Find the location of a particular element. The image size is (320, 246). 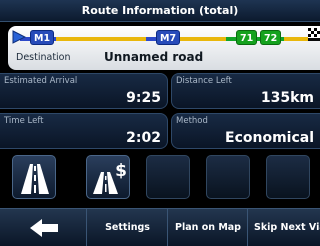

distance-left-value: 135km is located at coordinates (287, 98).